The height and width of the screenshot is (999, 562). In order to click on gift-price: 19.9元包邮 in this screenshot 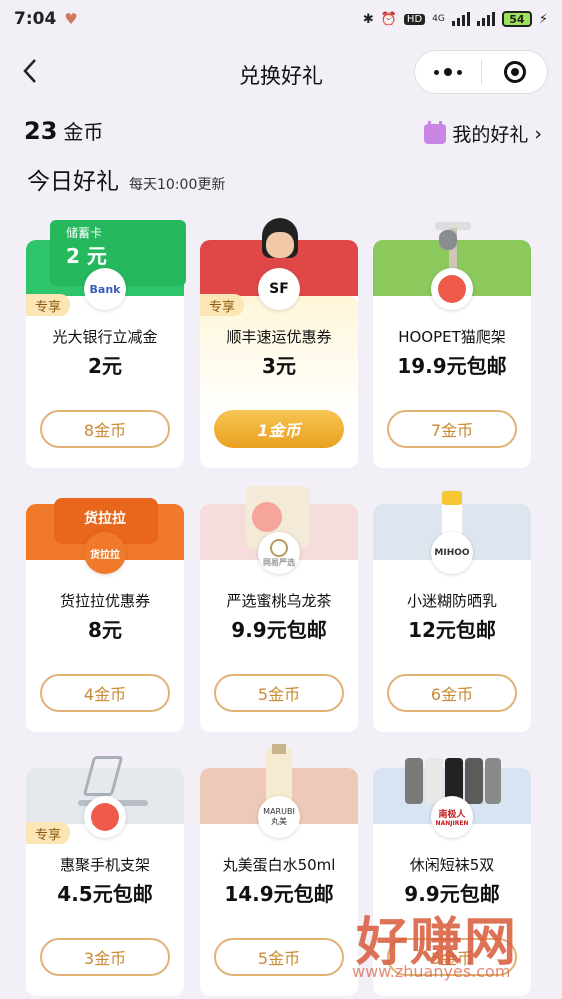, I will do `click(452, 366)`.